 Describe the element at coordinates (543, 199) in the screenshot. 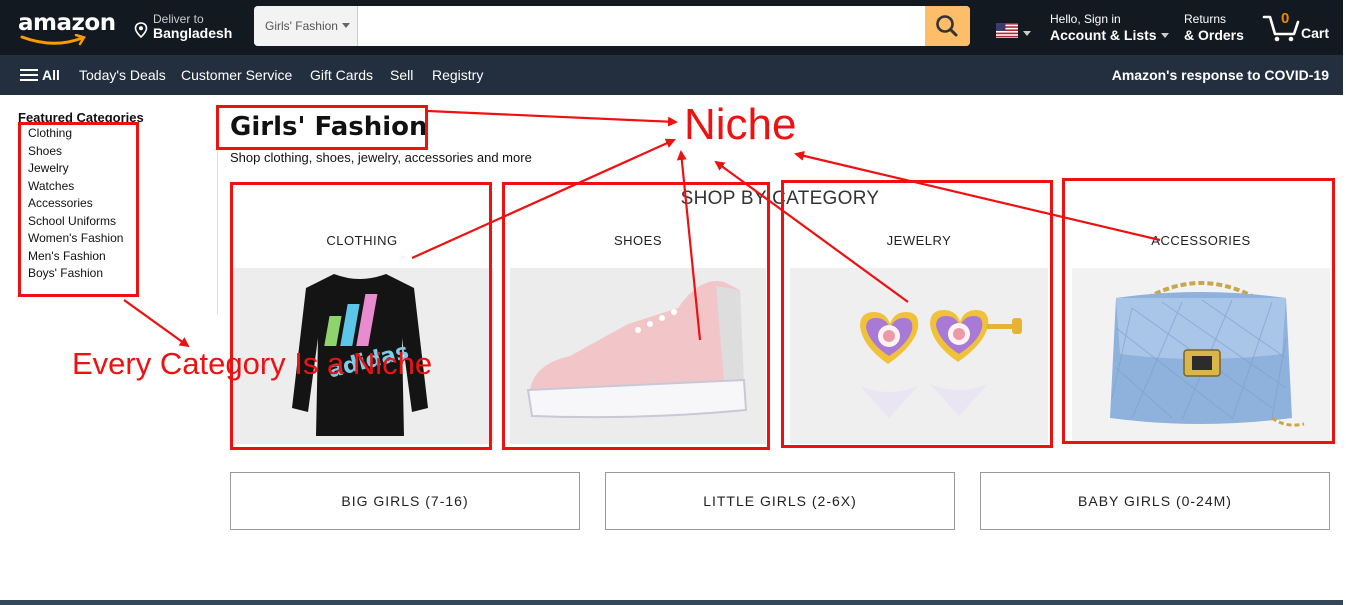

I see `arrow-clothing-to-niche` at that location.